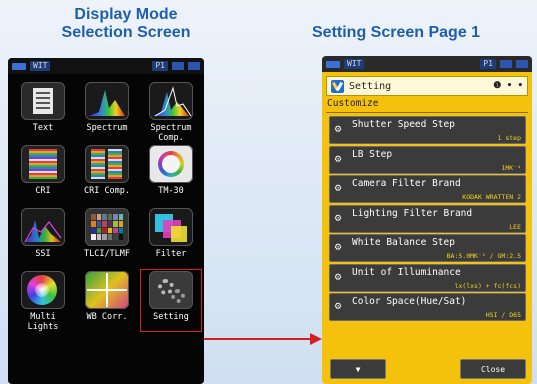 The height and width of the screenshot is (384, 537). I want to click on mode-multi-lights: Multi Lights, so click(43, 300).